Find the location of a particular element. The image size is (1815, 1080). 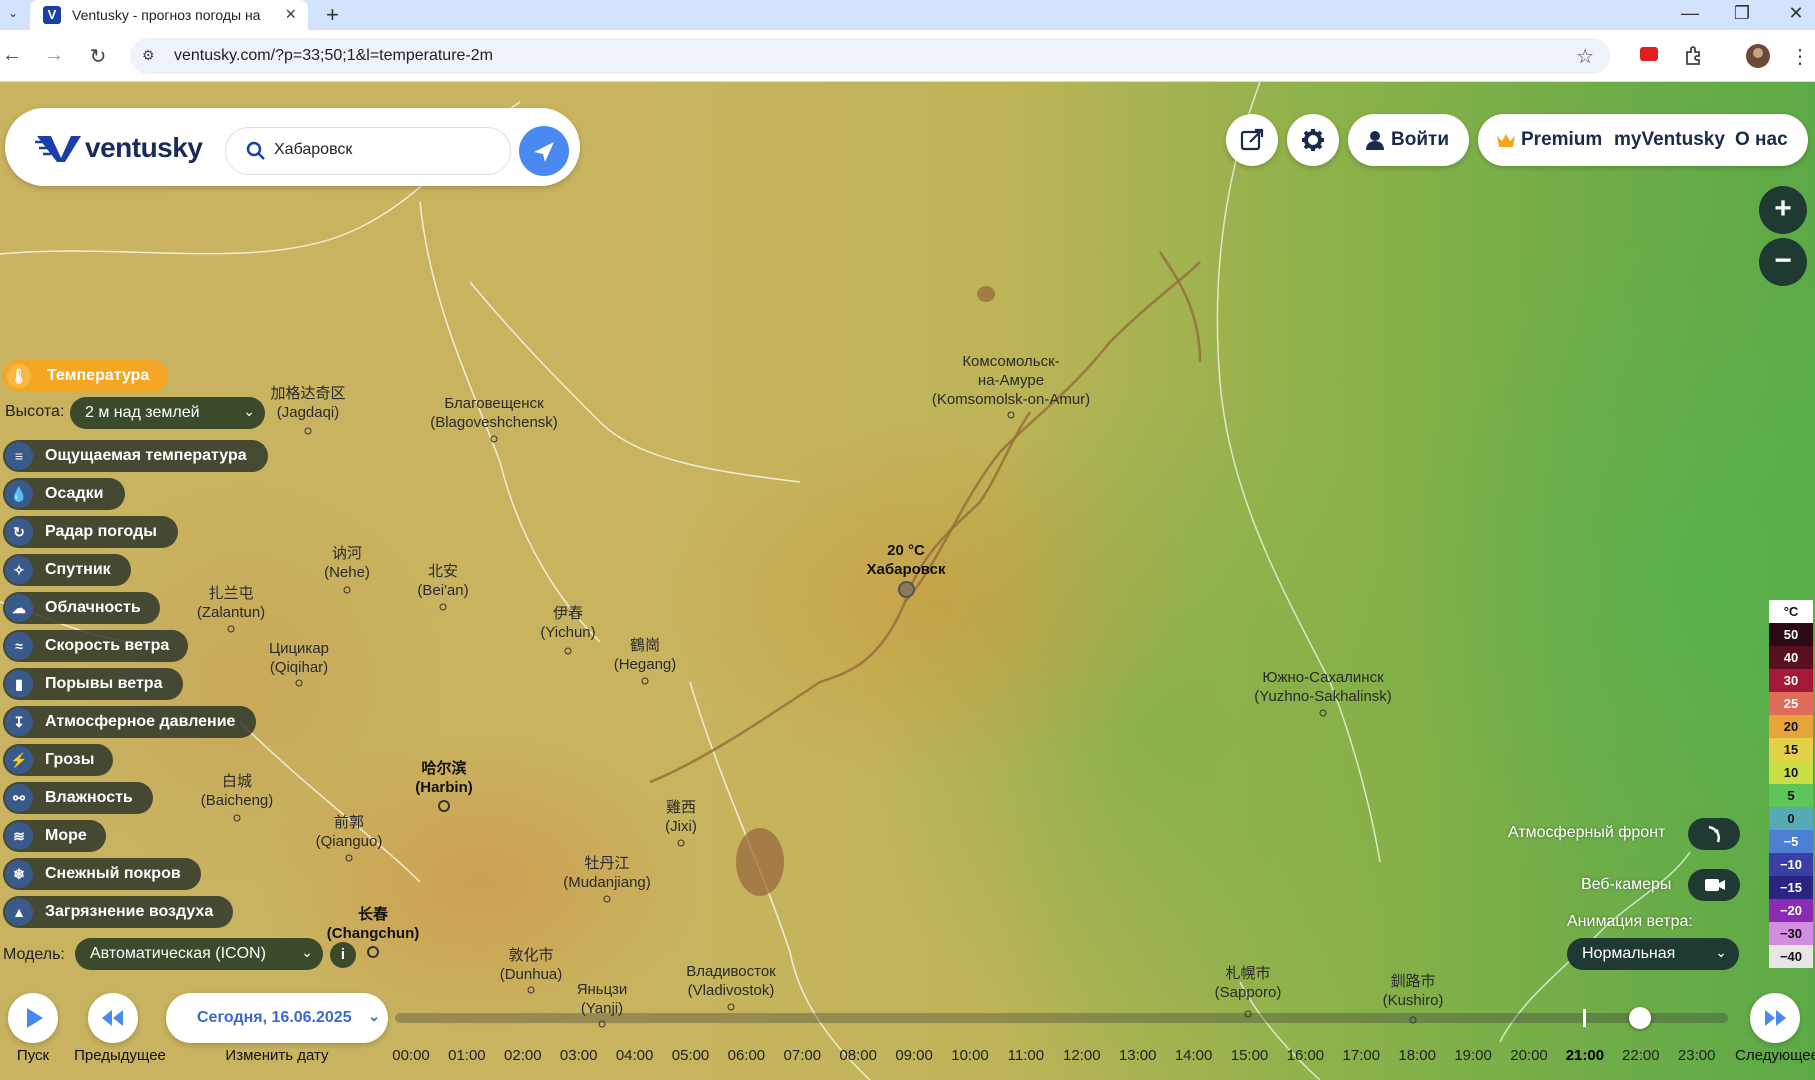

layer-wind-gusts: ▮ Порывы ветра is located at coordinates (93, 684).